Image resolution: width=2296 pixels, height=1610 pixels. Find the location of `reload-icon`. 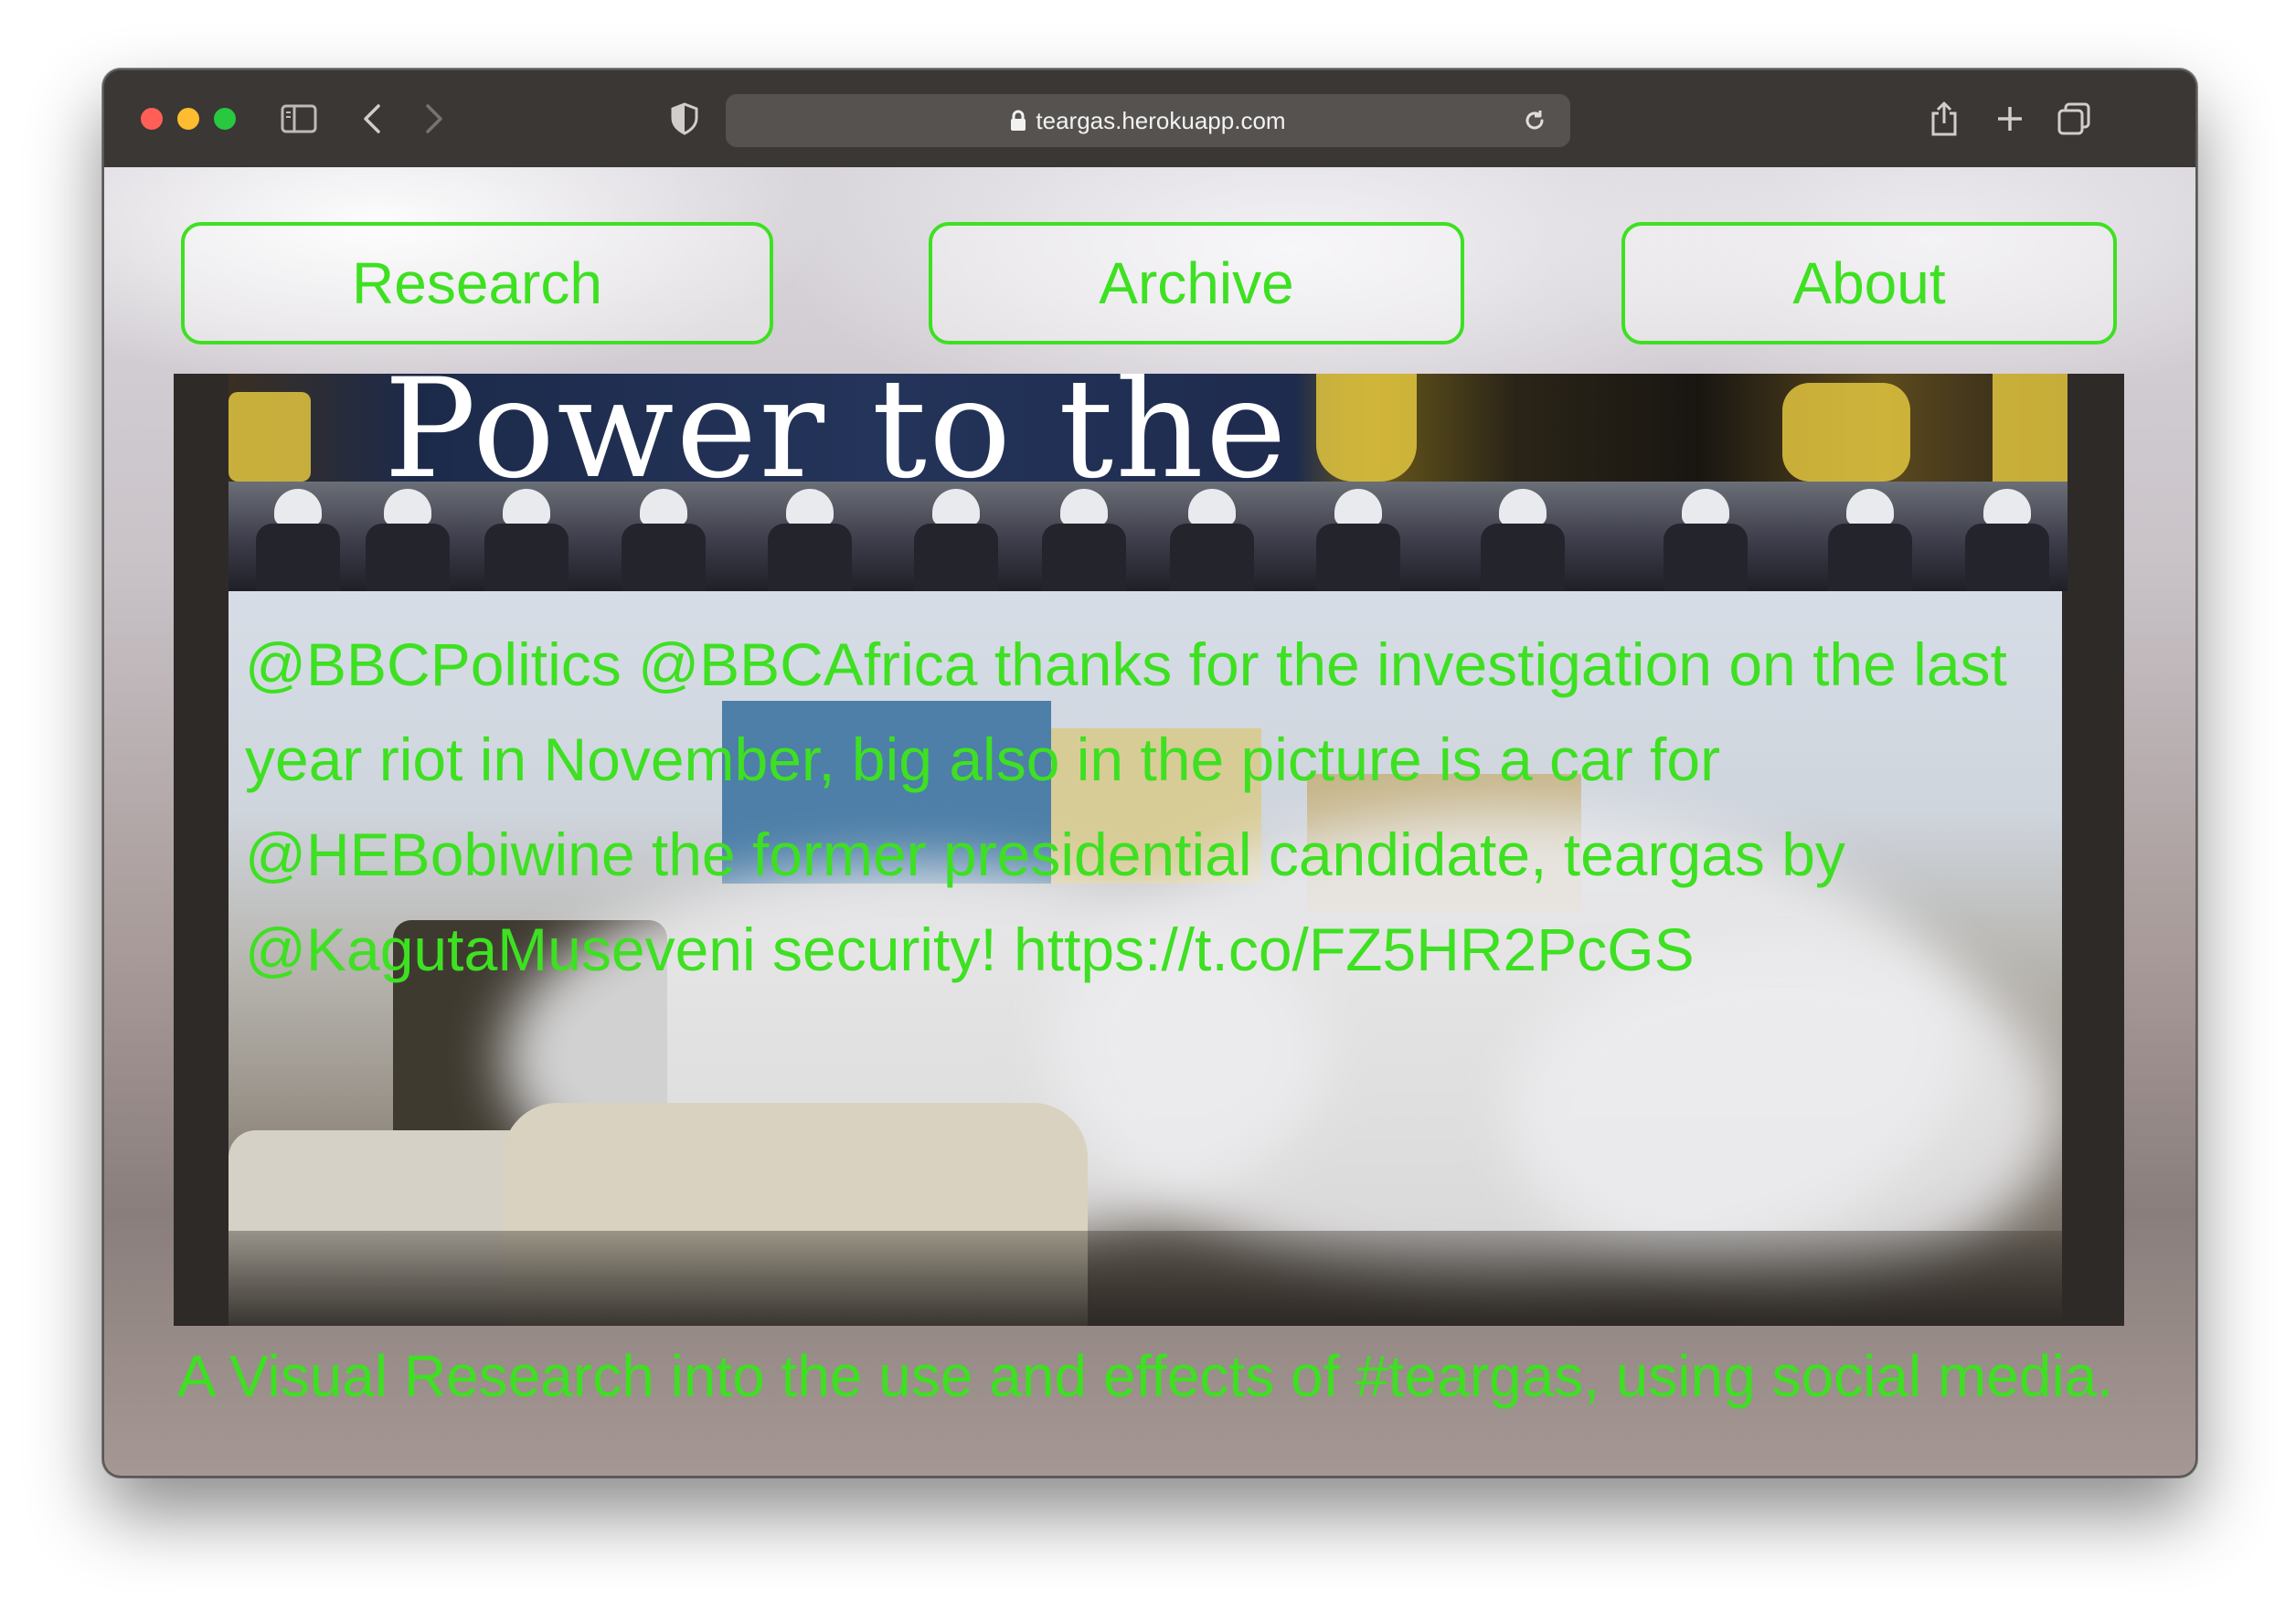

reload-icon is located at coordinates (1535, 121).